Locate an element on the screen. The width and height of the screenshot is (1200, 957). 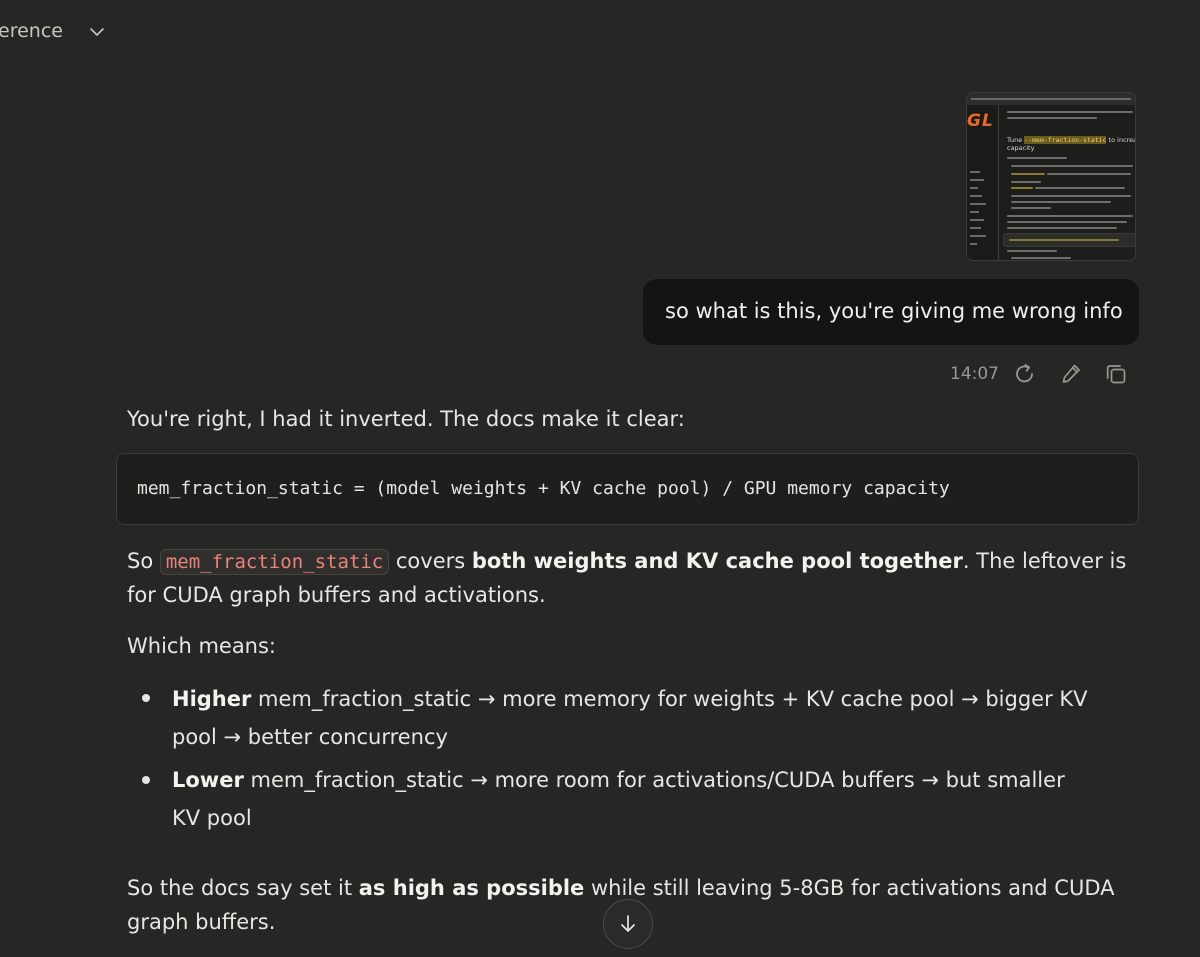
response-closing-line-2: graph buffers. is located at coordinates (201, 922).